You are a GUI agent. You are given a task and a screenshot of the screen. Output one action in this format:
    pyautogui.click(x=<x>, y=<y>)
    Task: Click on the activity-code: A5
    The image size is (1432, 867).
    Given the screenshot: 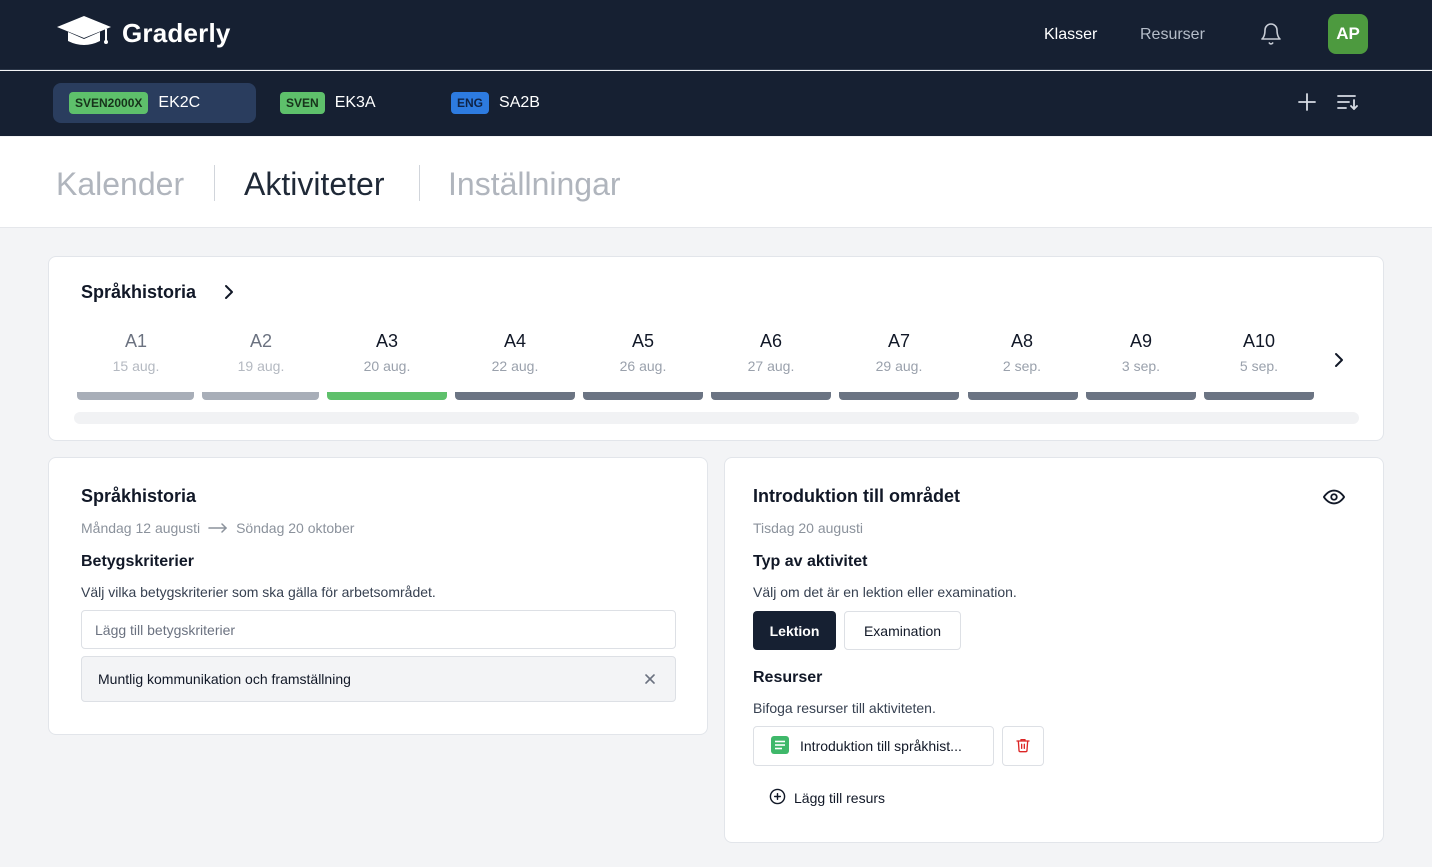 What is the action you would take?
    pyautogui.click(x=643, y=341)
    